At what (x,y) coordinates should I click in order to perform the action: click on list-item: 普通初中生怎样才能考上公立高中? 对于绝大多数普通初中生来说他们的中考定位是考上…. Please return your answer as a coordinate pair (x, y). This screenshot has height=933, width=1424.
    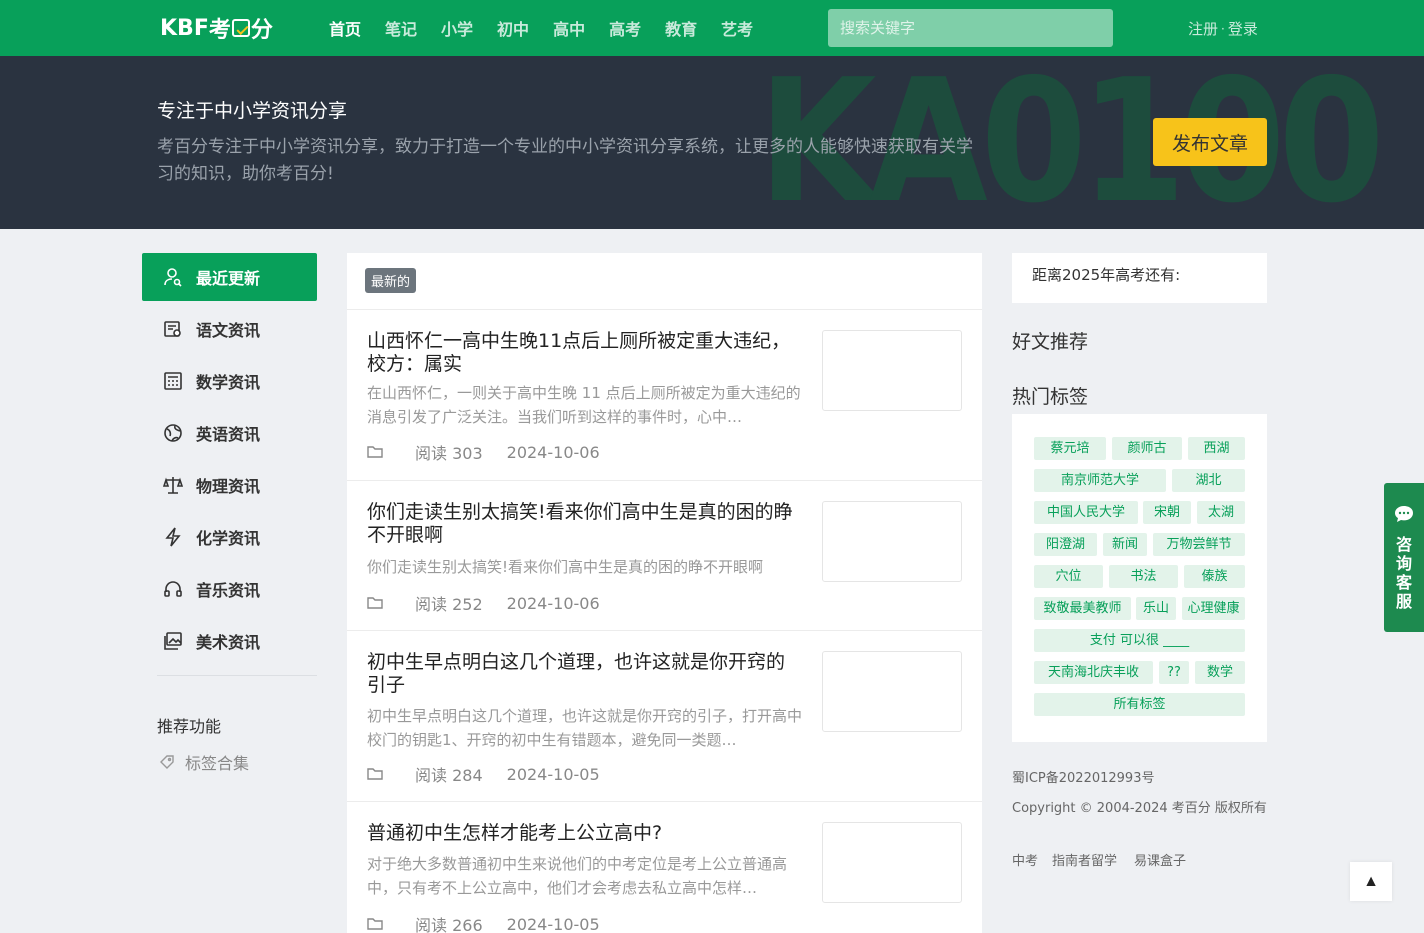
    Looking at the image, I should click on (664, 867).